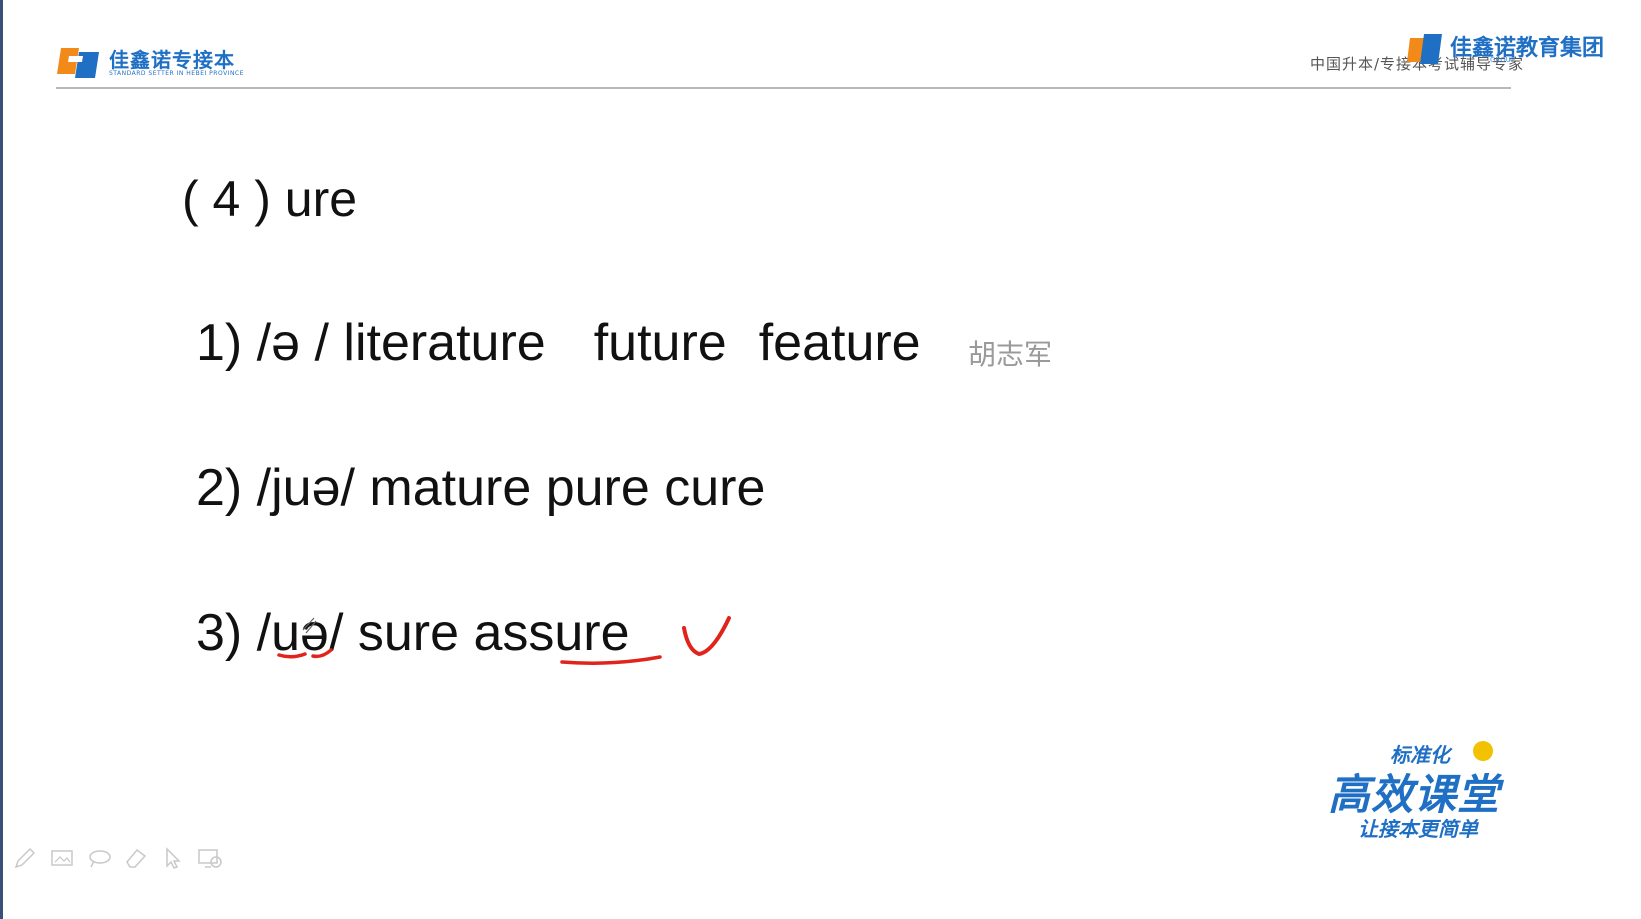 The width and height of the screenshot is (1641, 919). What do you see at coordinates (558, 343) in the screenshot?
I see `row-1: 1) /ə / literature future feature` at bounding box center [558, 343].